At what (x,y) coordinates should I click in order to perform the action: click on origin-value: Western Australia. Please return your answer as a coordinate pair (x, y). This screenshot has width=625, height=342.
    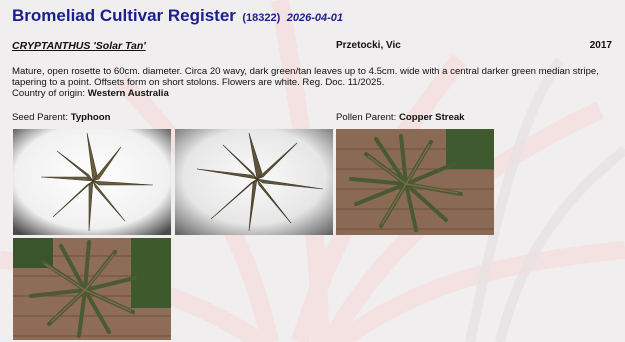
    Looking at the image, I should click on (128, 93).